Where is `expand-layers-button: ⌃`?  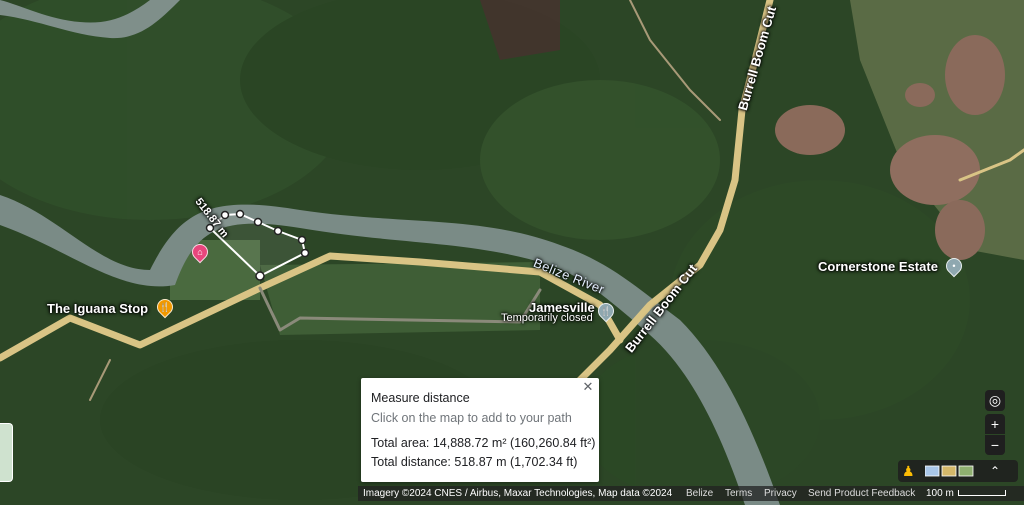 expand-layers-button: ⌃ is located at coordinates (995, 470).